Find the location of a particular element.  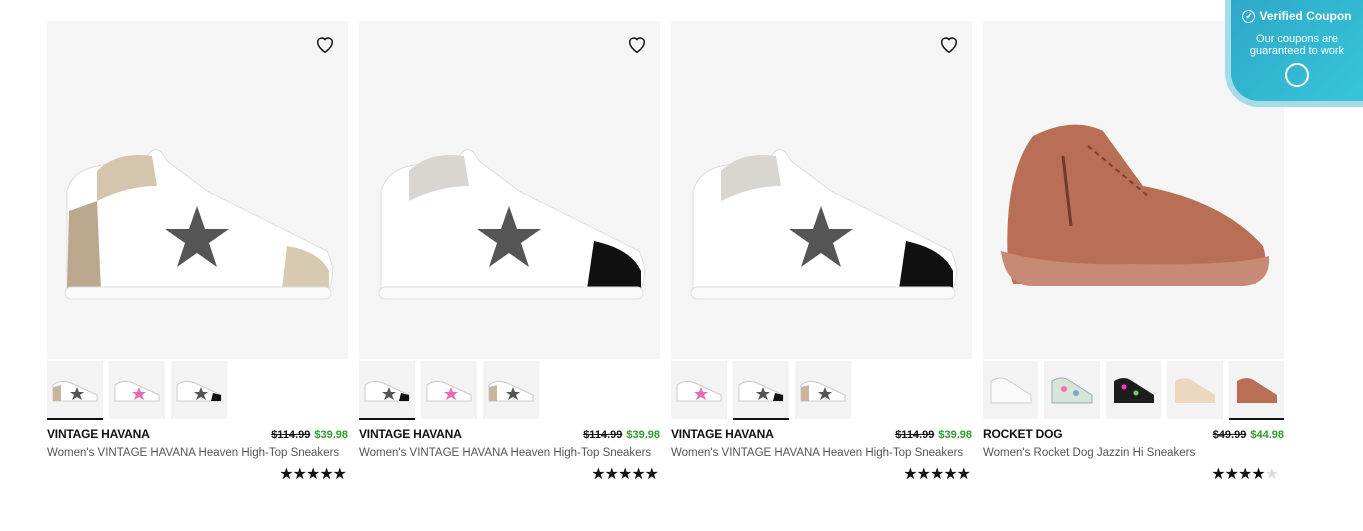

sale-price: $44.98 is located at coordinates (1267, 435).